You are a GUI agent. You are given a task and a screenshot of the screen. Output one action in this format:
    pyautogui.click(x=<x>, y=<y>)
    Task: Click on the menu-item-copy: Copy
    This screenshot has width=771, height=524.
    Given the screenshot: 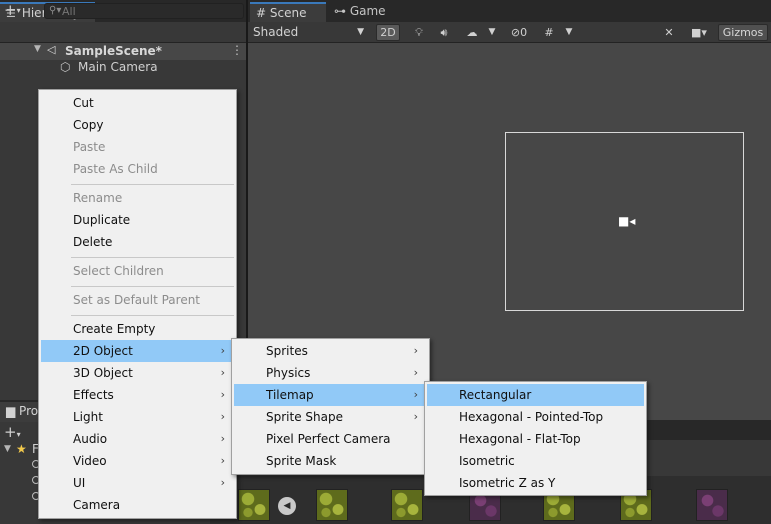 What is the action you would take?
    pyautogui.click(x=137, y=125)
    